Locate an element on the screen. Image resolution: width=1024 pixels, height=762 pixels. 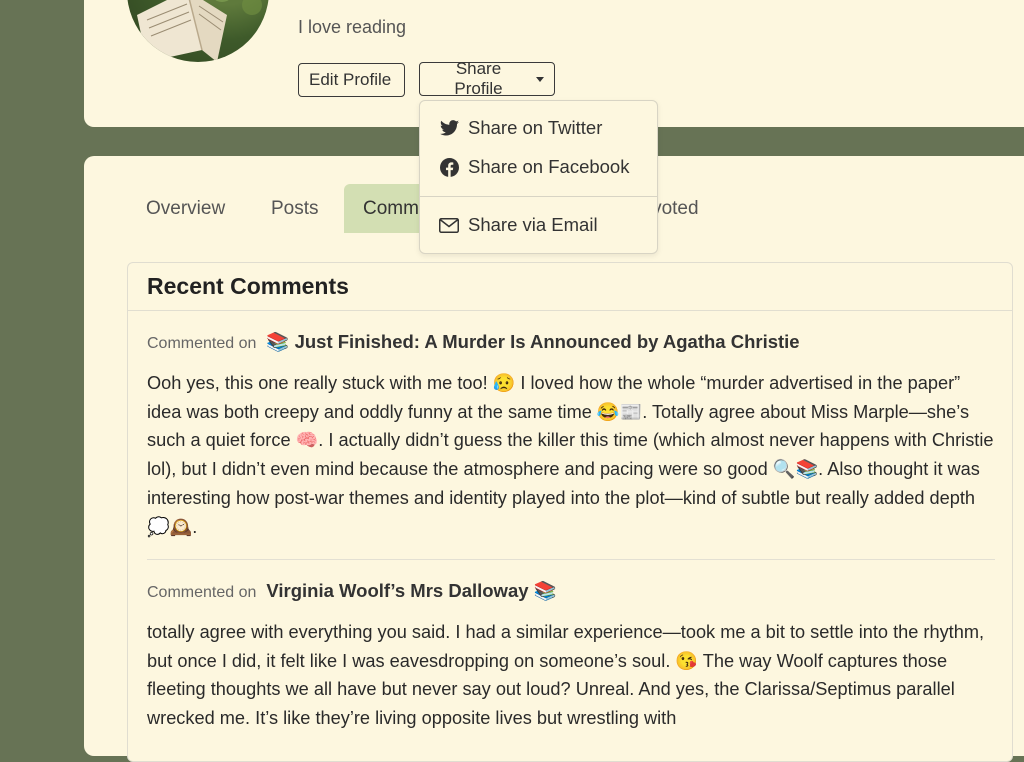
twitter-icon is located at coordinates (449, 128).